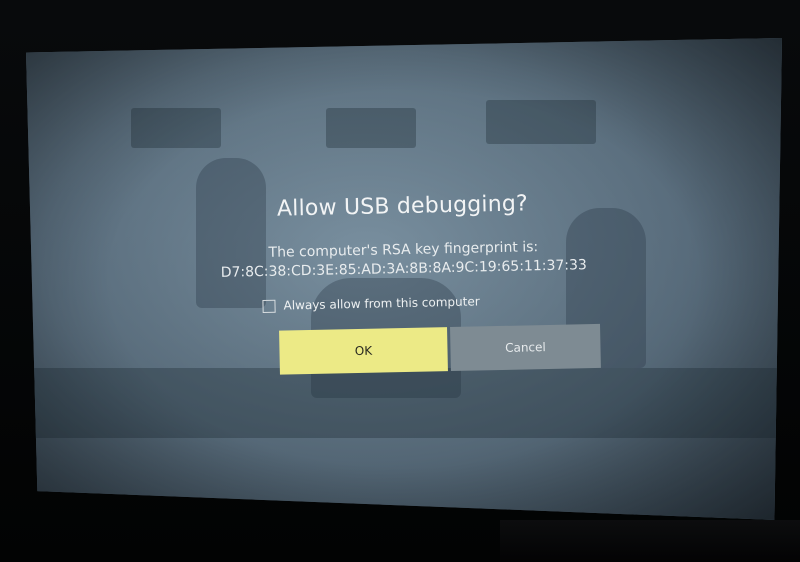 The width and height of the screenshot is (800, 562). I want to click on ok-button-label: OK, so click(363, 351).